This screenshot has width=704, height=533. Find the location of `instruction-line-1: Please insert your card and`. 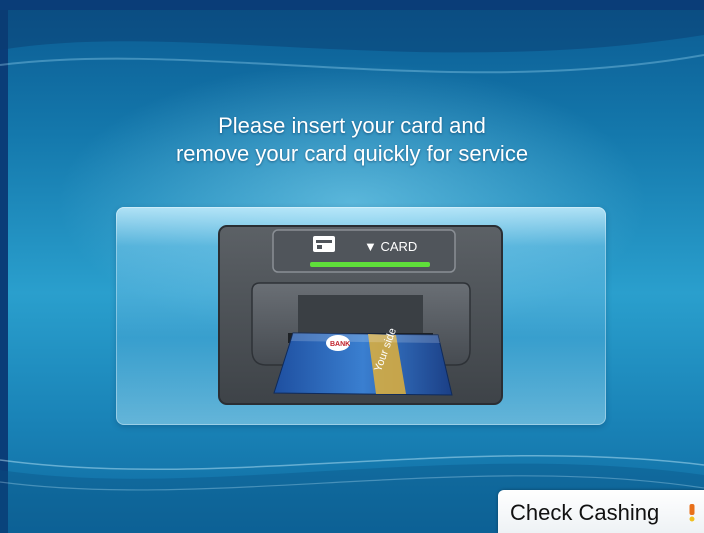

instruction-line-1: Please insert your card and is located at coordinates (352, 125).